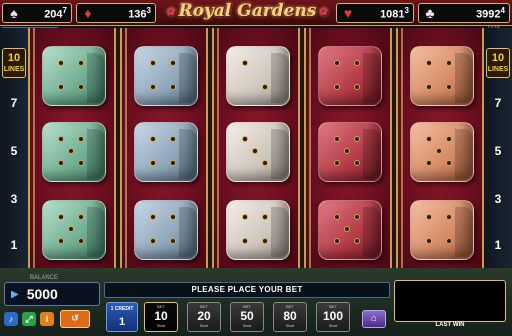 The image size is (512, 336). I want to click on speaker-icon: ♪, so click(11, 319).